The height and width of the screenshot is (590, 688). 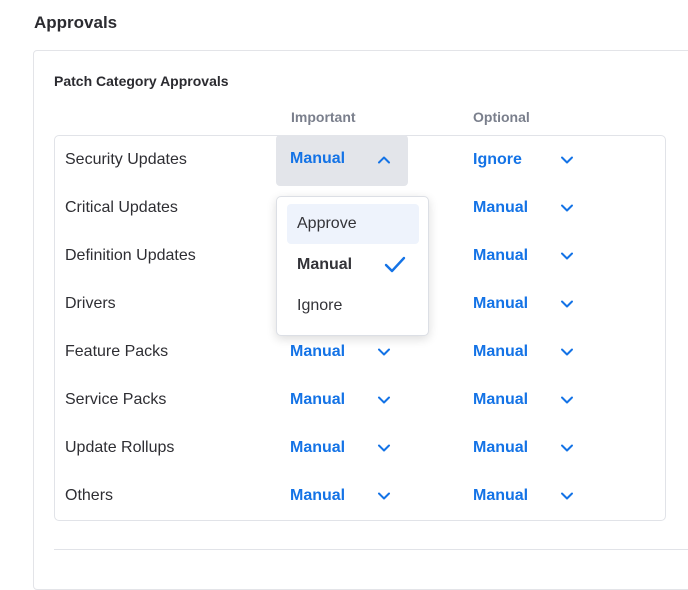 I want to click on optional-approval-select-critical-updates: Manual, so click(x=525, y=209).